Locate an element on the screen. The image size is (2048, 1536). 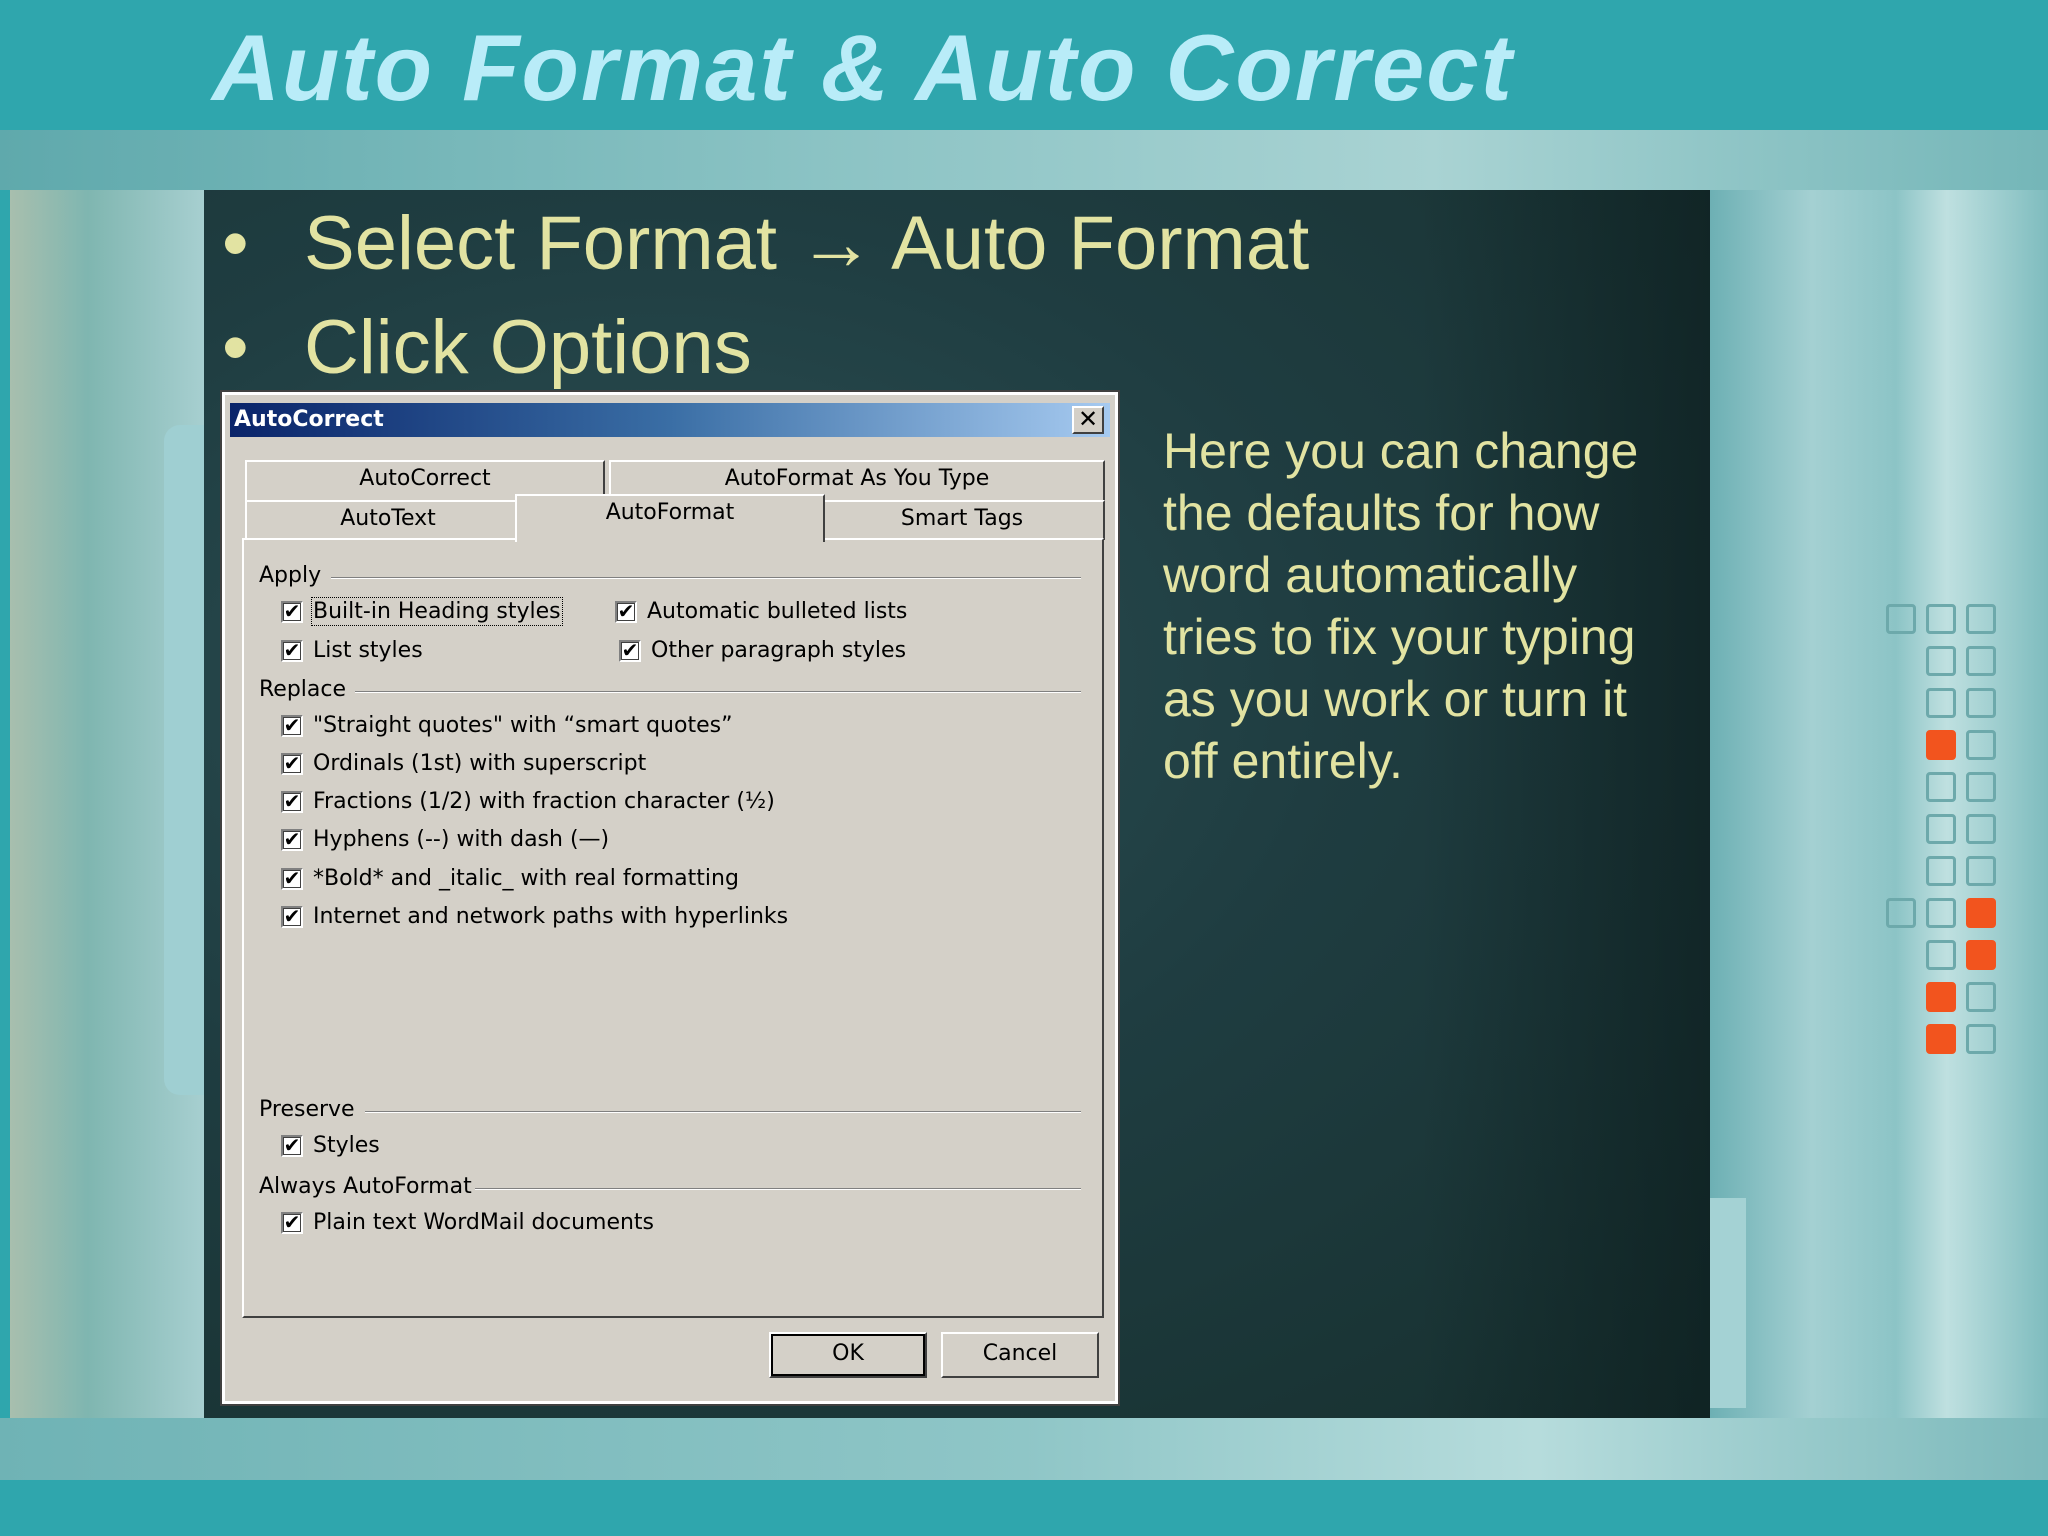
dialog-title: AutoCorrect is located at coordinates (309, 419).